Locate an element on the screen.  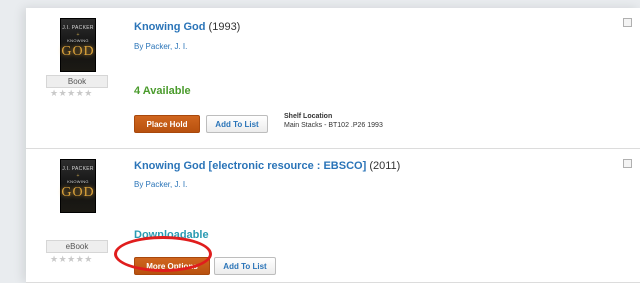
format-badge: eBook is located at coordinates (77, 246).